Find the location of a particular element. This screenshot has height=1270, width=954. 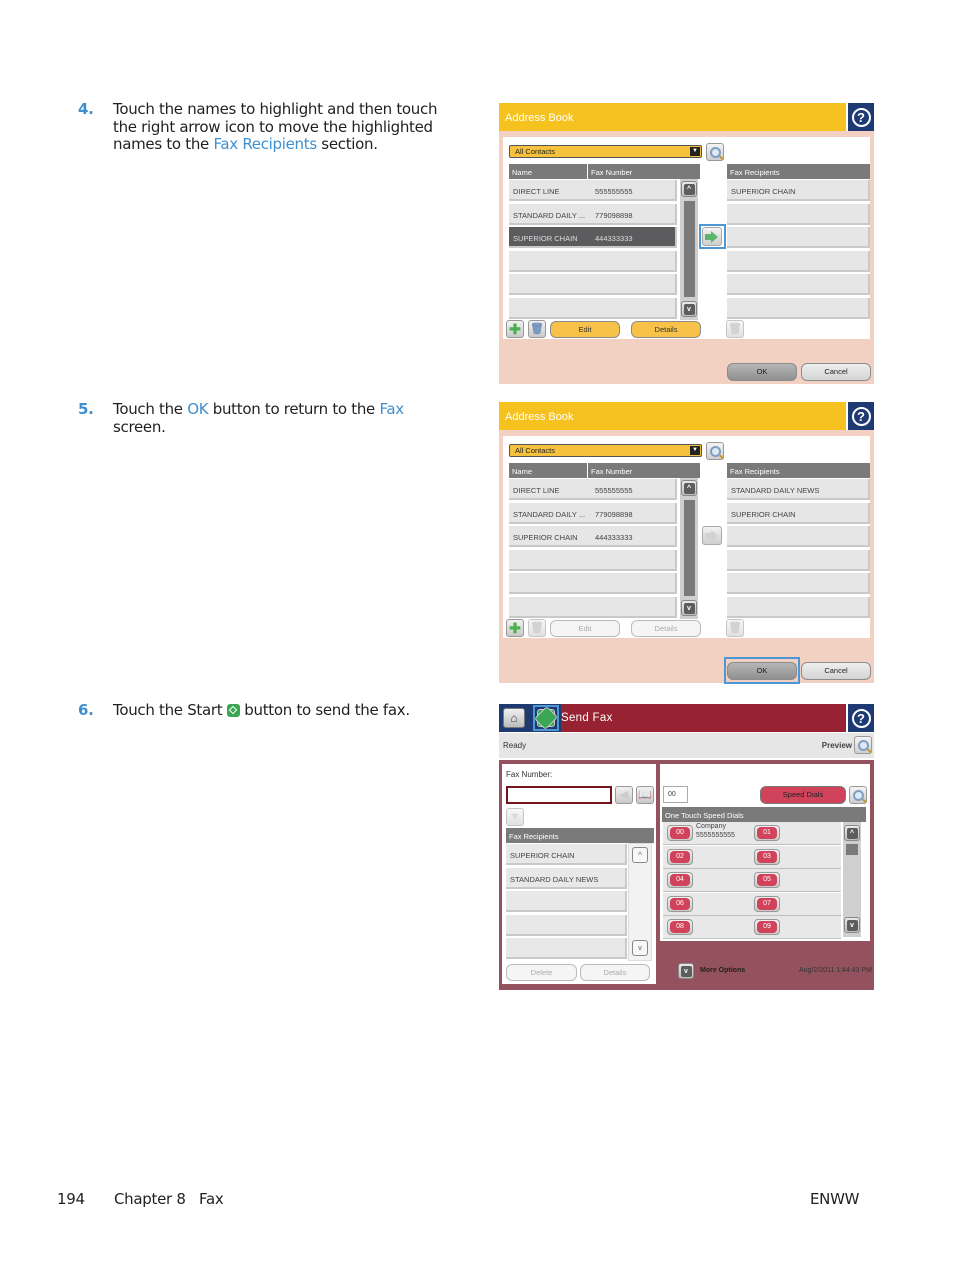

home-button: ⌂ is located at coordinates (514, 718).